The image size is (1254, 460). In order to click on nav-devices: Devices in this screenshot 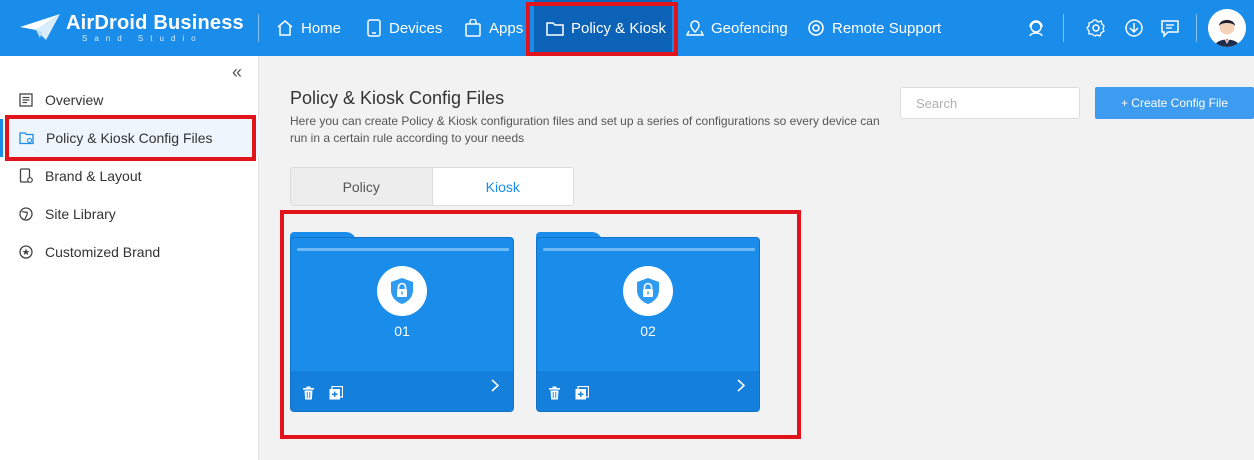, I will do `click(404, 28)`.